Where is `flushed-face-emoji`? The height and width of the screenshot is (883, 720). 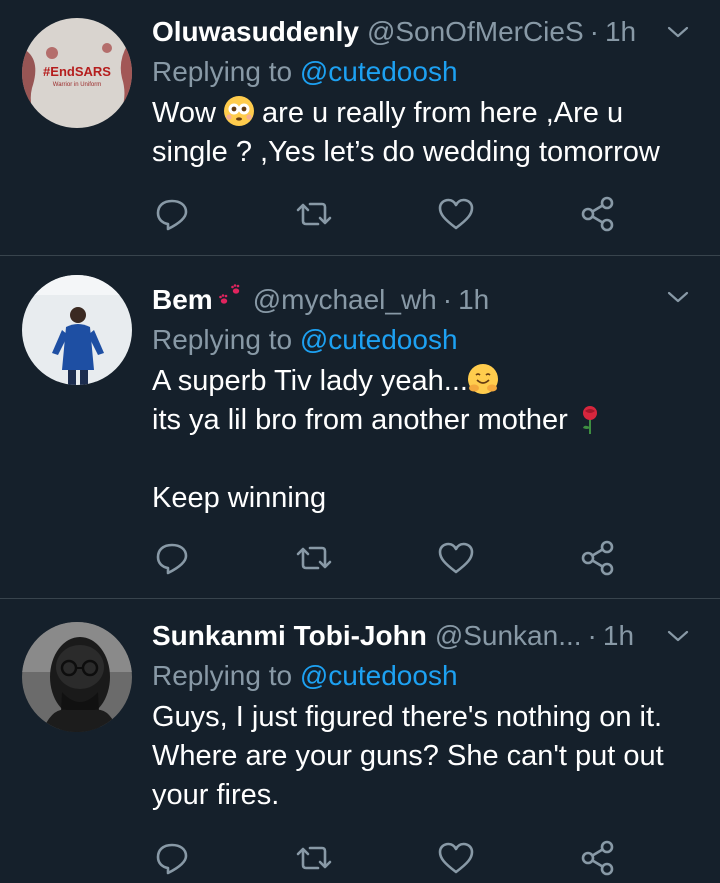 flushed-face-emoji is located at coordinates (238, 111).